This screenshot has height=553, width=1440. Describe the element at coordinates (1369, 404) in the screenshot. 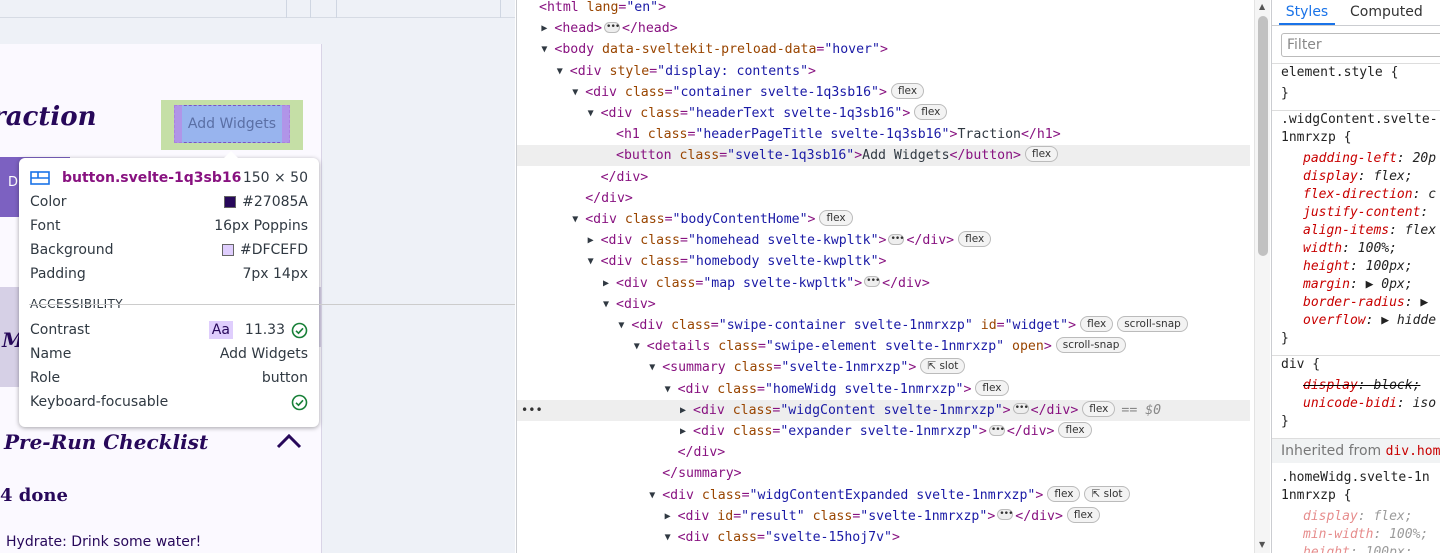

I see `css-declaration: unicode-bidi: iso` at that location.